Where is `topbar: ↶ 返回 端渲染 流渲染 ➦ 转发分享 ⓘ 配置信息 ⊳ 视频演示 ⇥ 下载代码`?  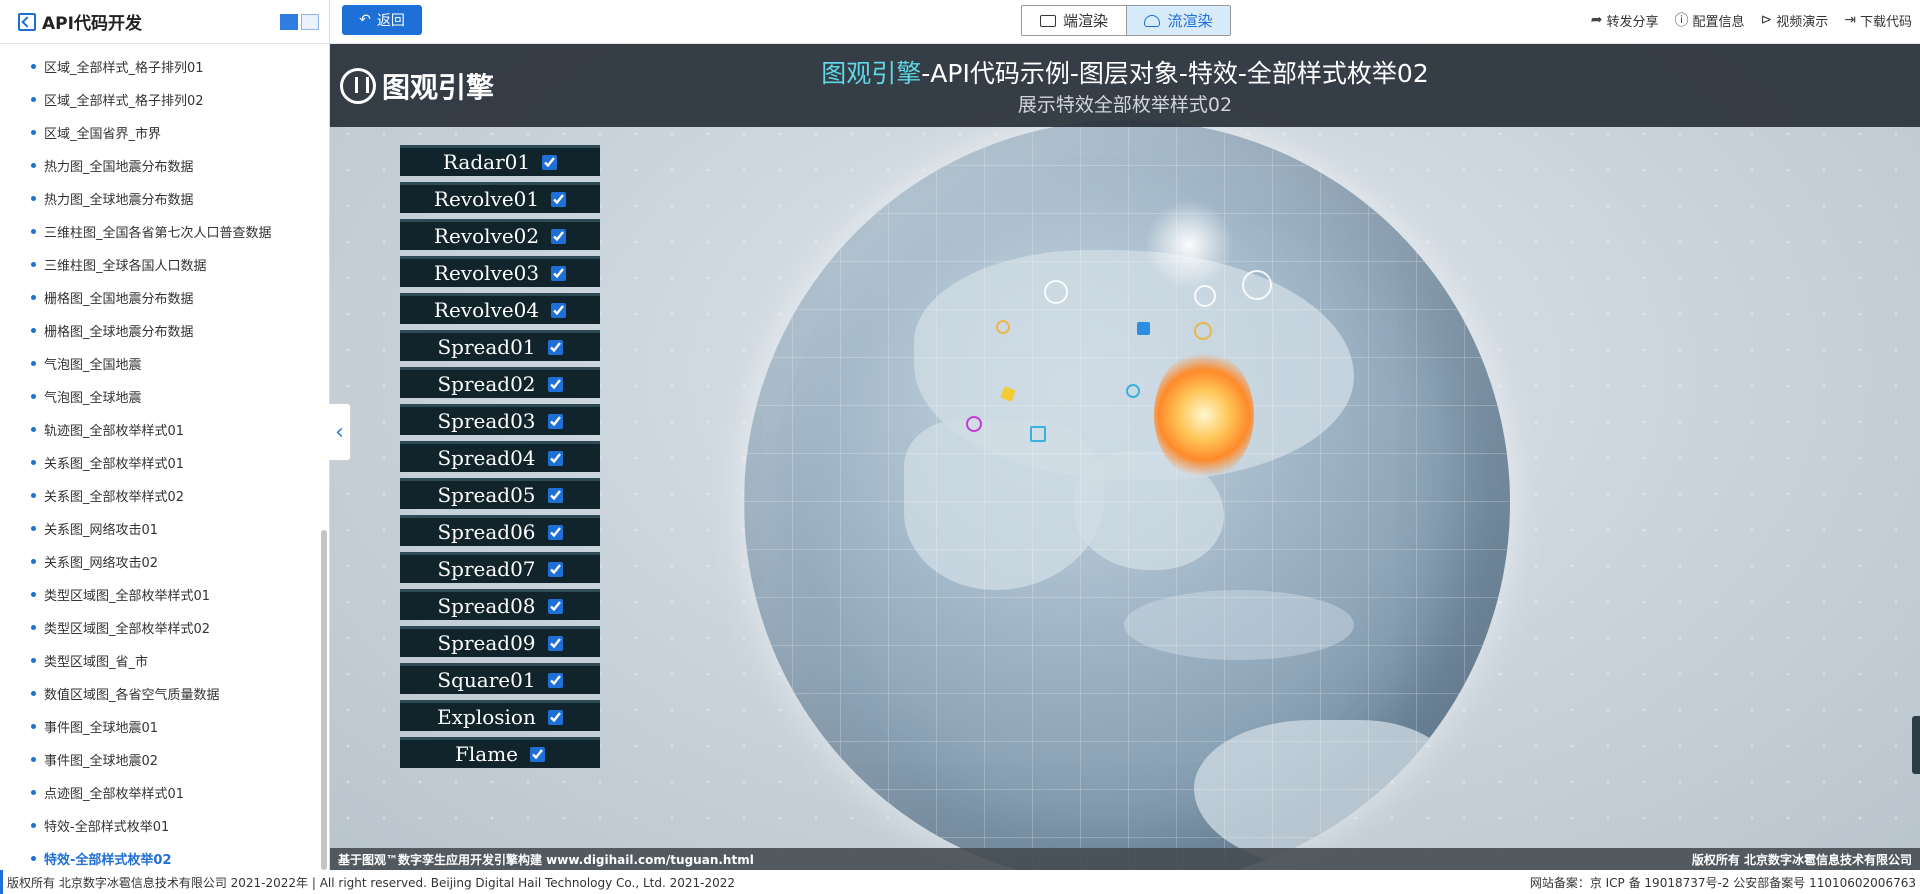 topbar: ↶ 返回 端渲染 流渲染 ➦ 转发分享 ⓘ 配置信息 ⊳ 视频演示 ⇥ 下载代码 is located at coordinates (1125, 22).